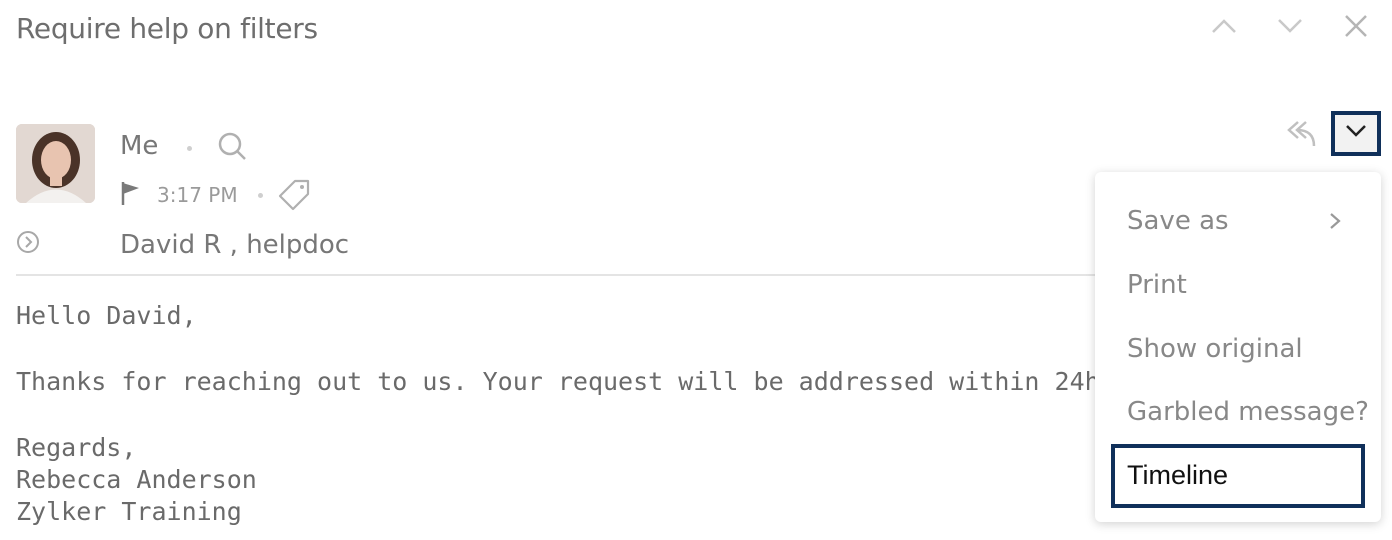 Image resolution: width=1392 pixels, height=540 pixels. I want to click on body-line: Hello David,, so click(106, 315).